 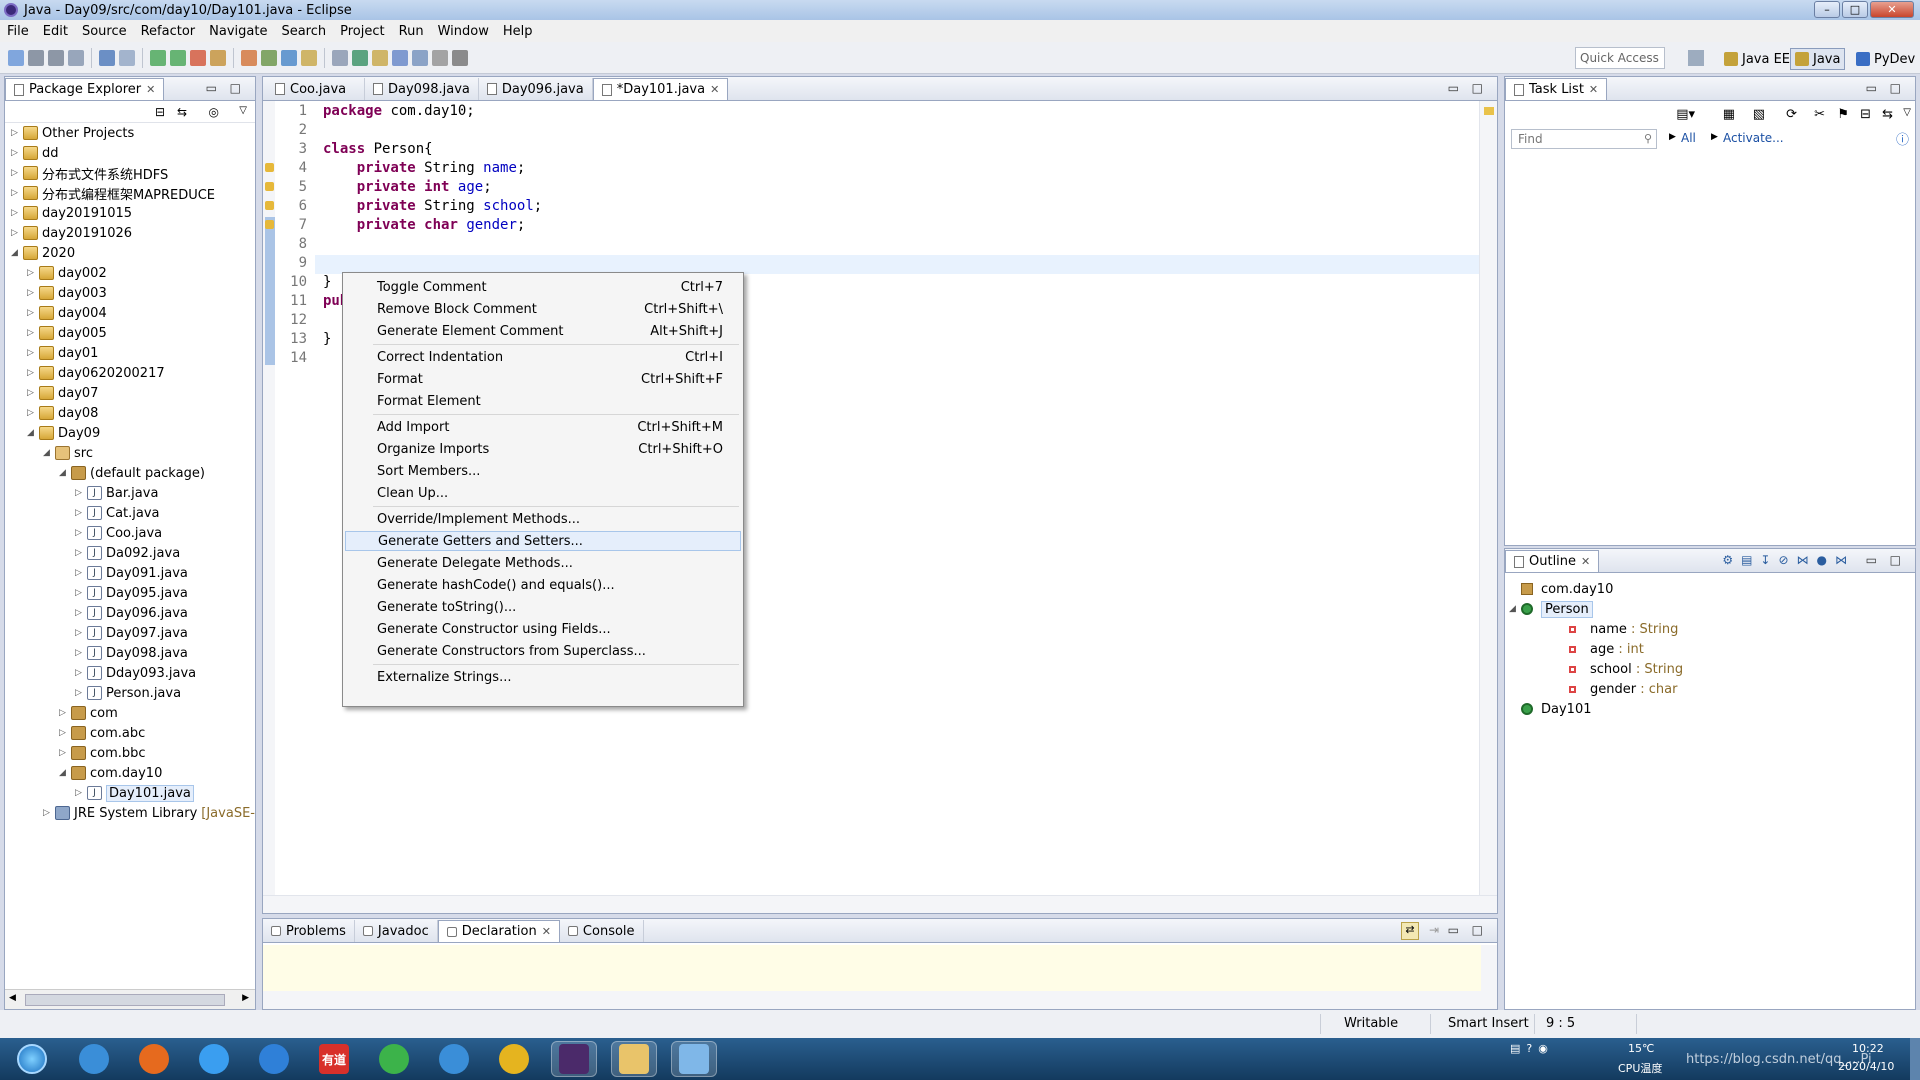 I want to click on tray-icons: ▤?◉, so click(x=1532, y=1048).